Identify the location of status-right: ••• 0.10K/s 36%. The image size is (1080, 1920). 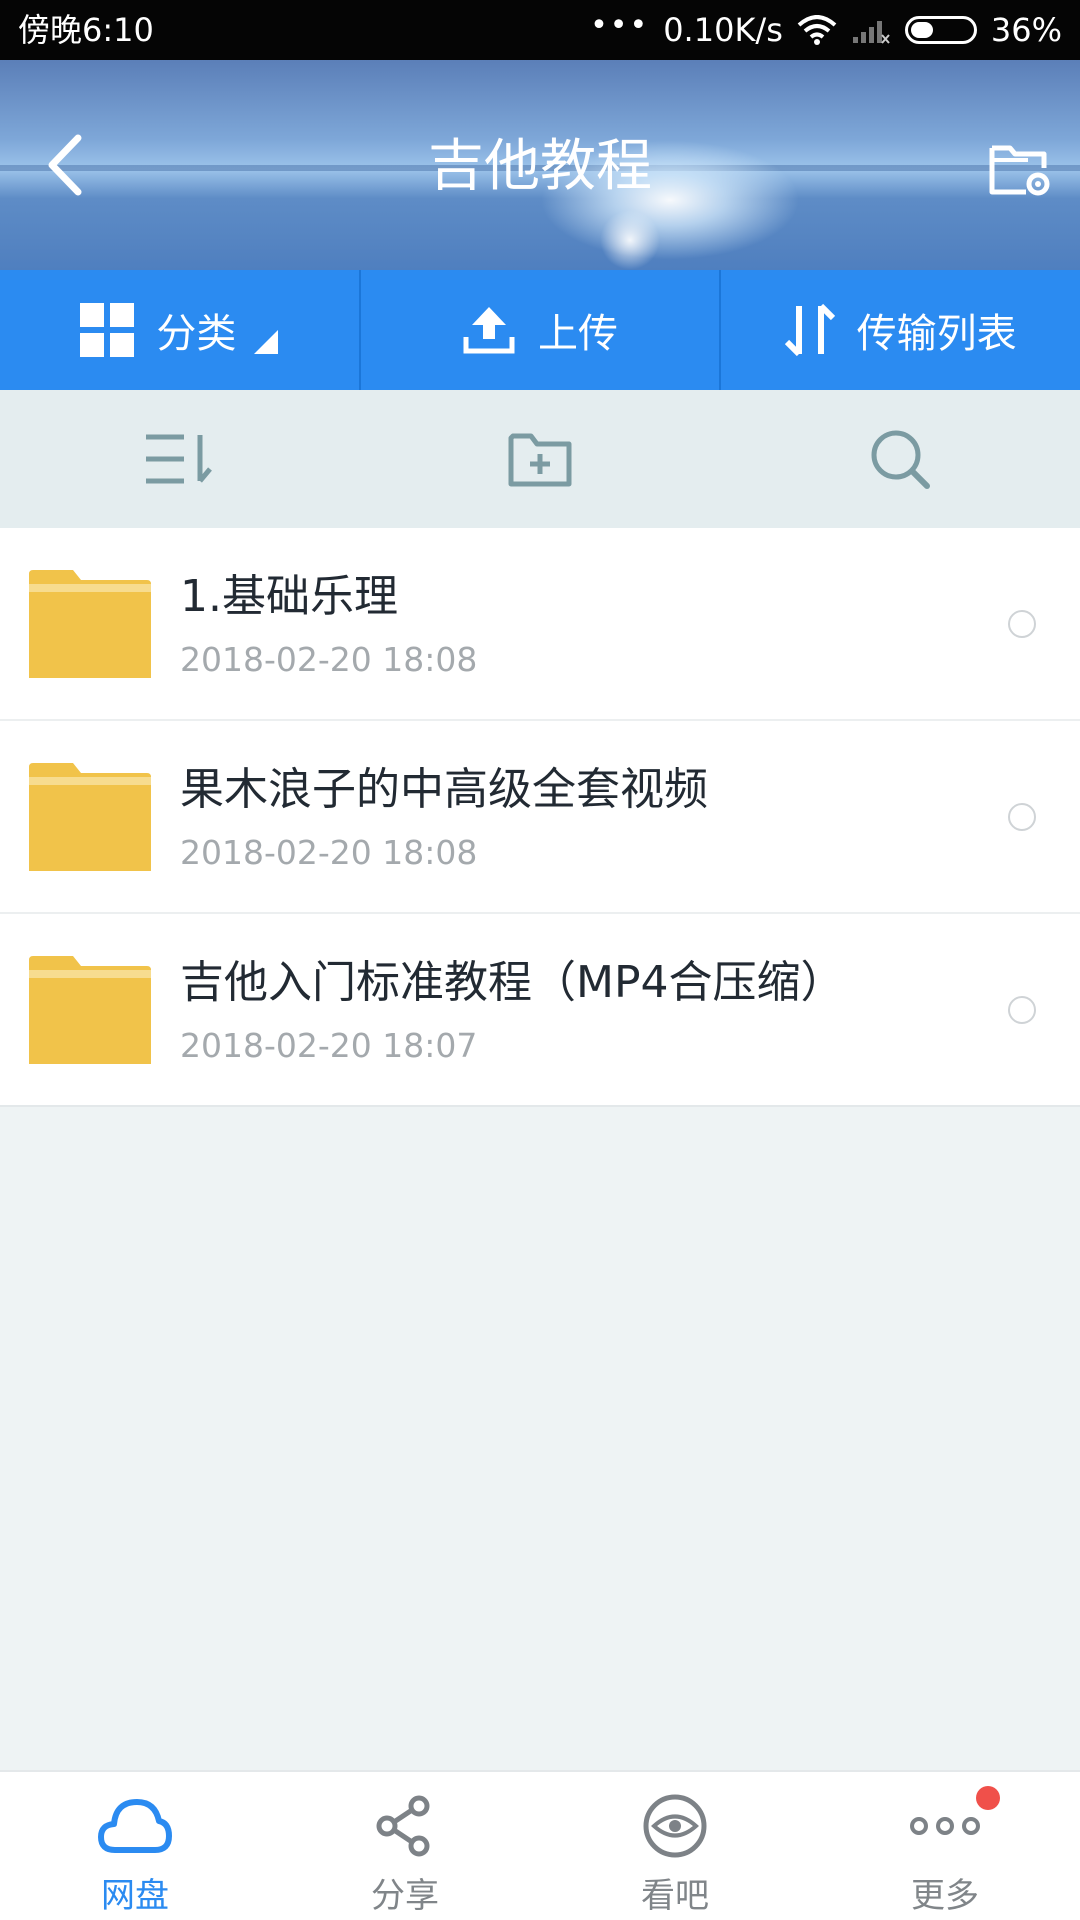
(826, 28).